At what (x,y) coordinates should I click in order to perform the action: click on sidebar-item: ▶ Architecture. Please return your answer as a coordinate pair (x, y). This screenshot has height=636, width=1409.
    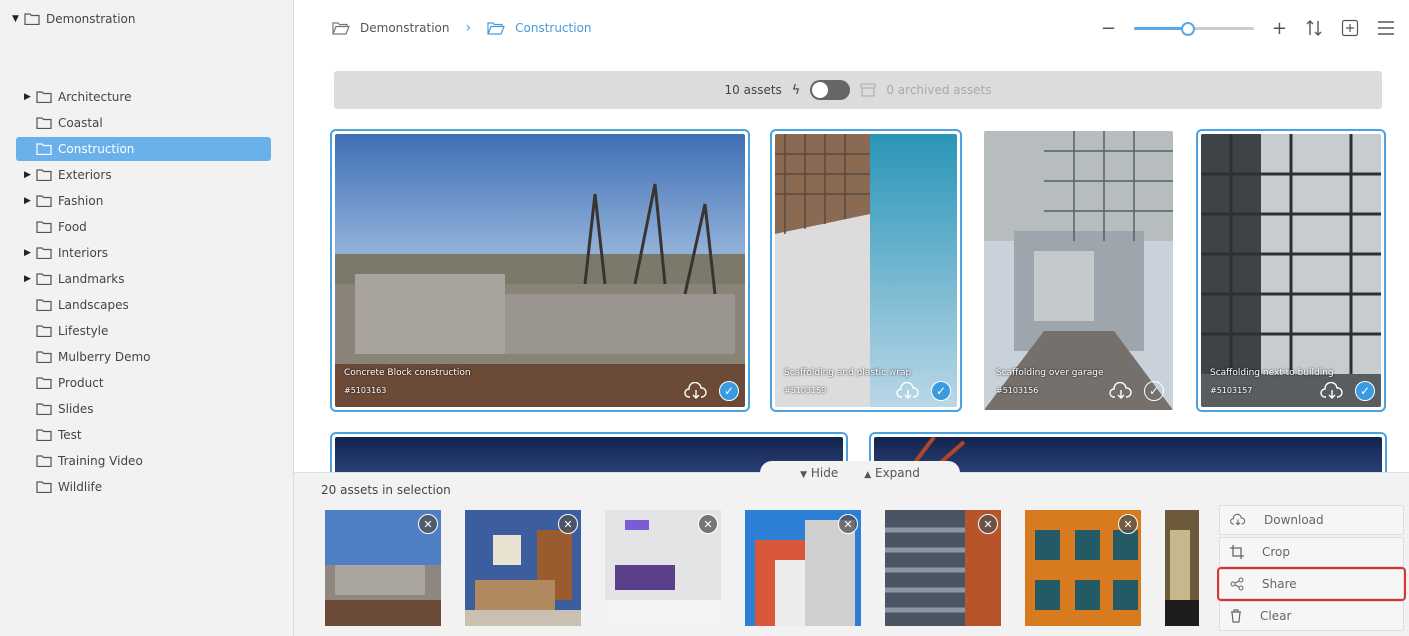
    Looking at the image, I should click on (143, 97).